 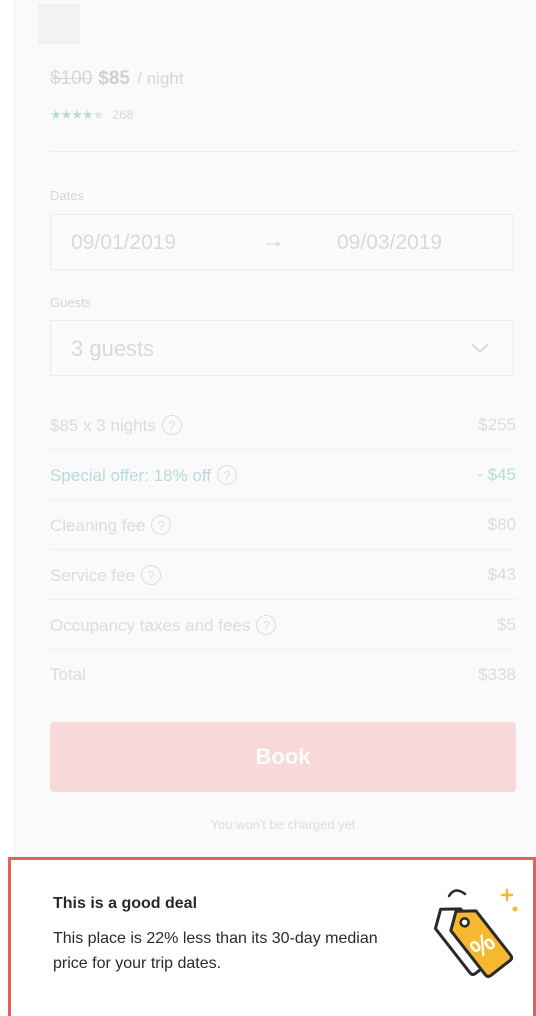 I want to click on chevron-down-icon, so click(x=480, y=348).